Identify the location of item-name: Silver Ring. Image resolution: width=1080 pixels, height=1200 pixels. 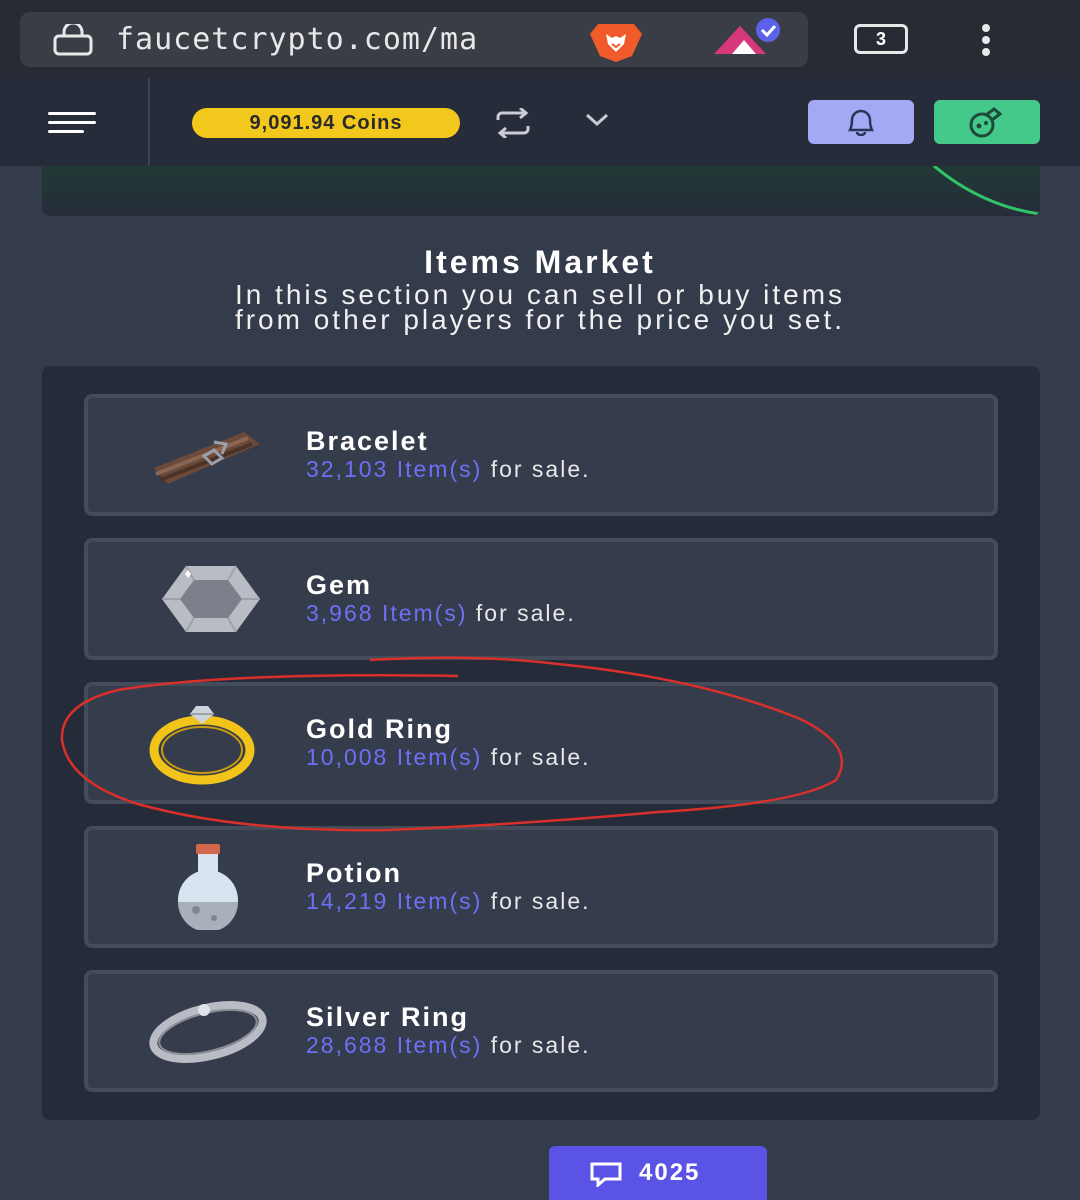
(388, 1017).